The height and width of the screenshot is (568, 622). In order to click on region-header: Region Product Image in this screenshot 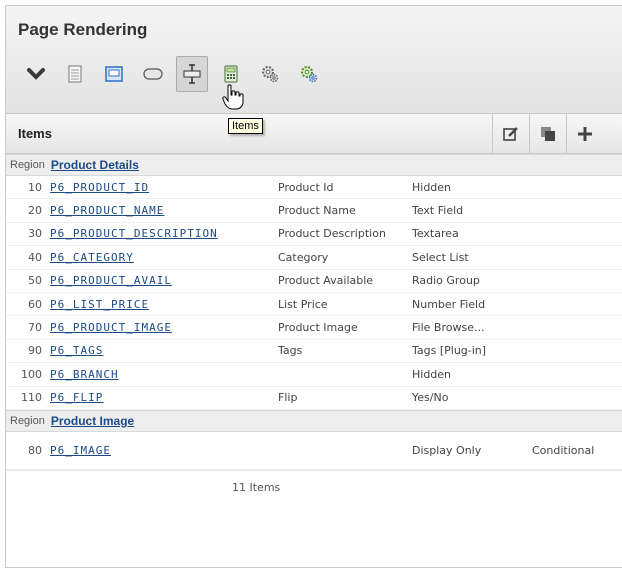, I will do `click(314, 420)`.